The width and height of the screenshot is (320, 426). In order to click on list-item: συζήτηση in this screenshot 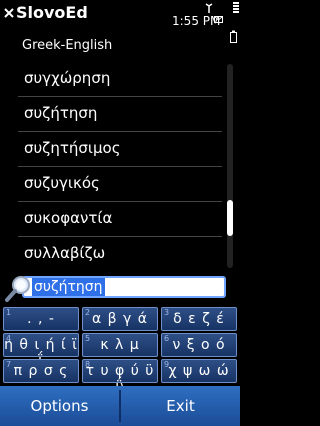, I will do `click(113, 114)`.